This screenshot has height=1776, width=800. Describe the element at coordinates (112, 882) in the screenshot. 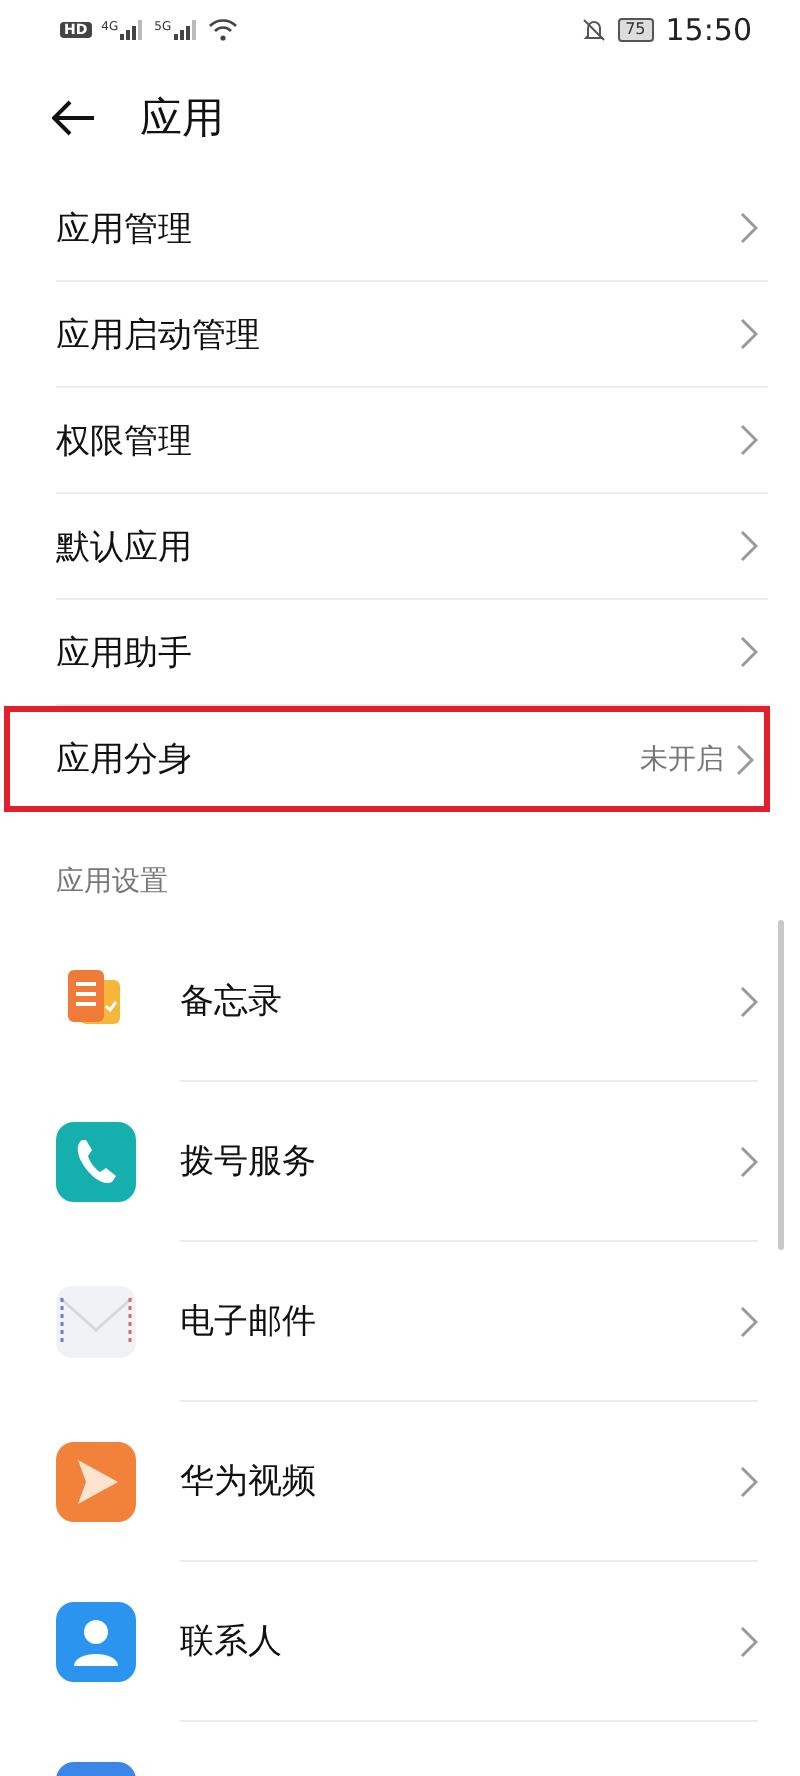

I see `section-header: 应用设置` at that location.